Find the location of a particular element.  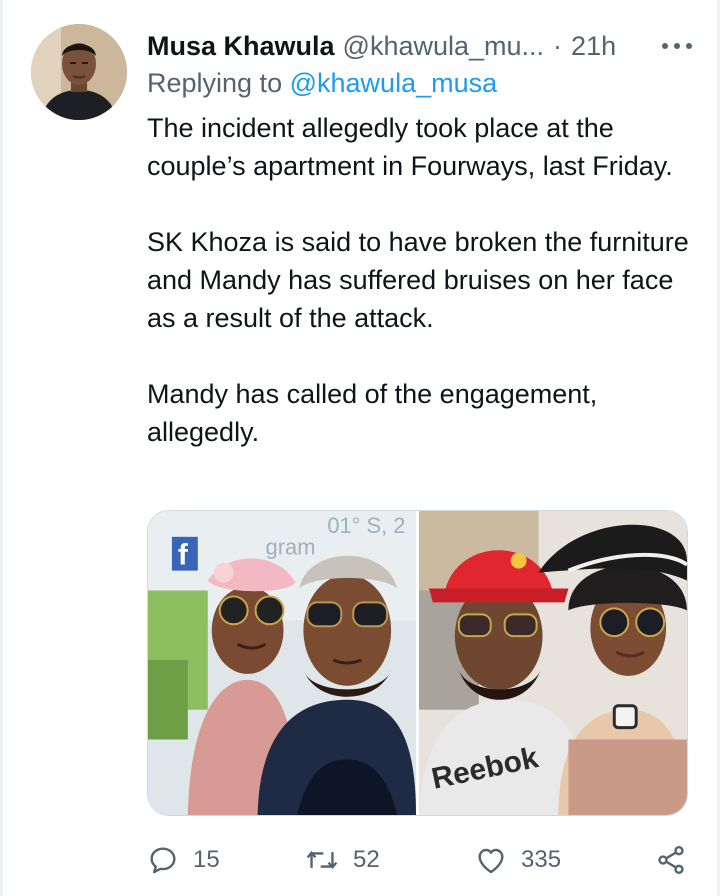

photo-sign-text: gram is located at coordinates (291, 547).